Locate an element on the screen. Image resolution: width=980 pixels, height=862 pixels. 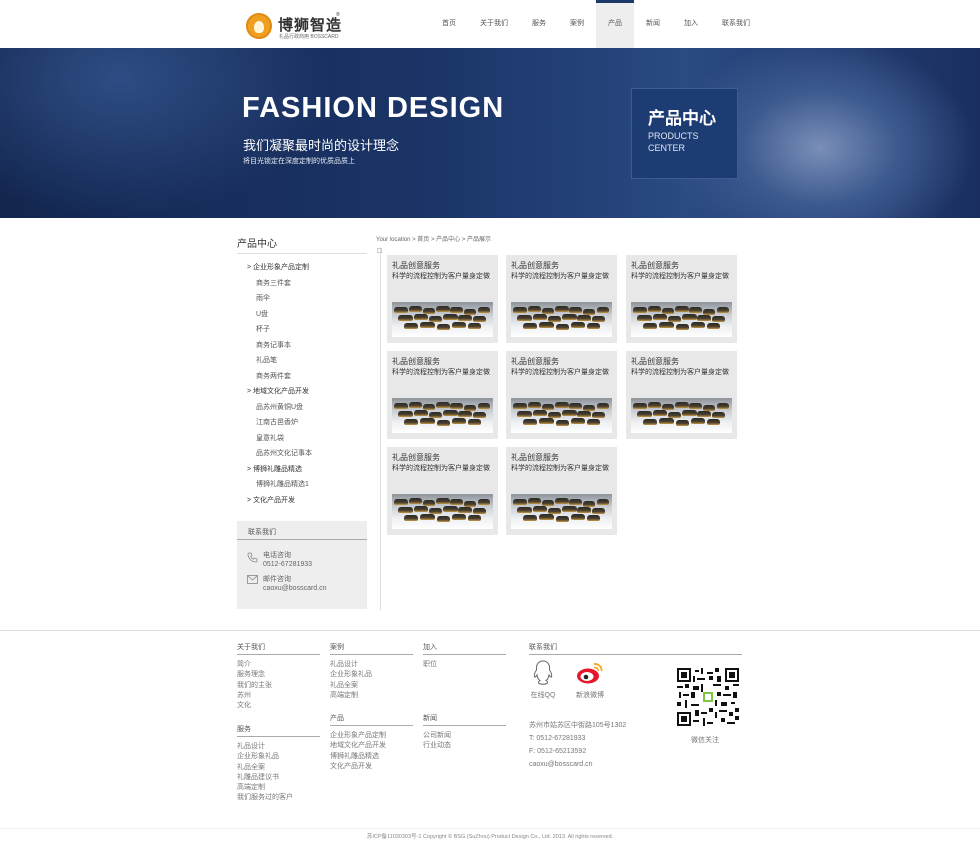
category-item: 品苏州黄铜U盘 is located at coordinates (307, 408).